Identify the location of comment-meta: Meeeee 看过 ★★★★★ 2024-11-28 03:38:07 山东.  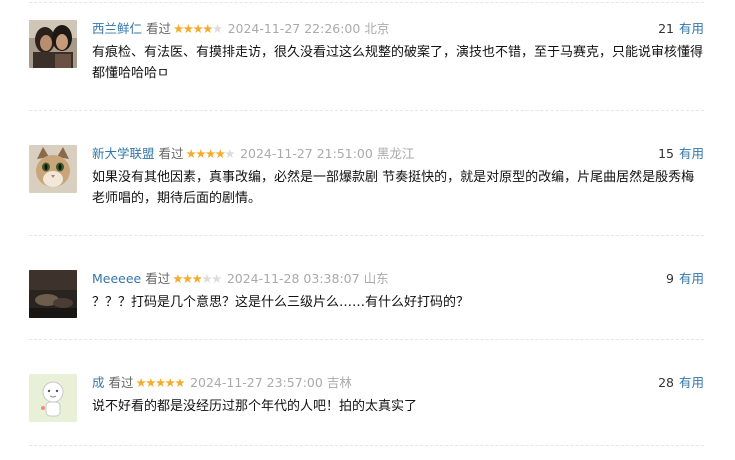
(240, 279).